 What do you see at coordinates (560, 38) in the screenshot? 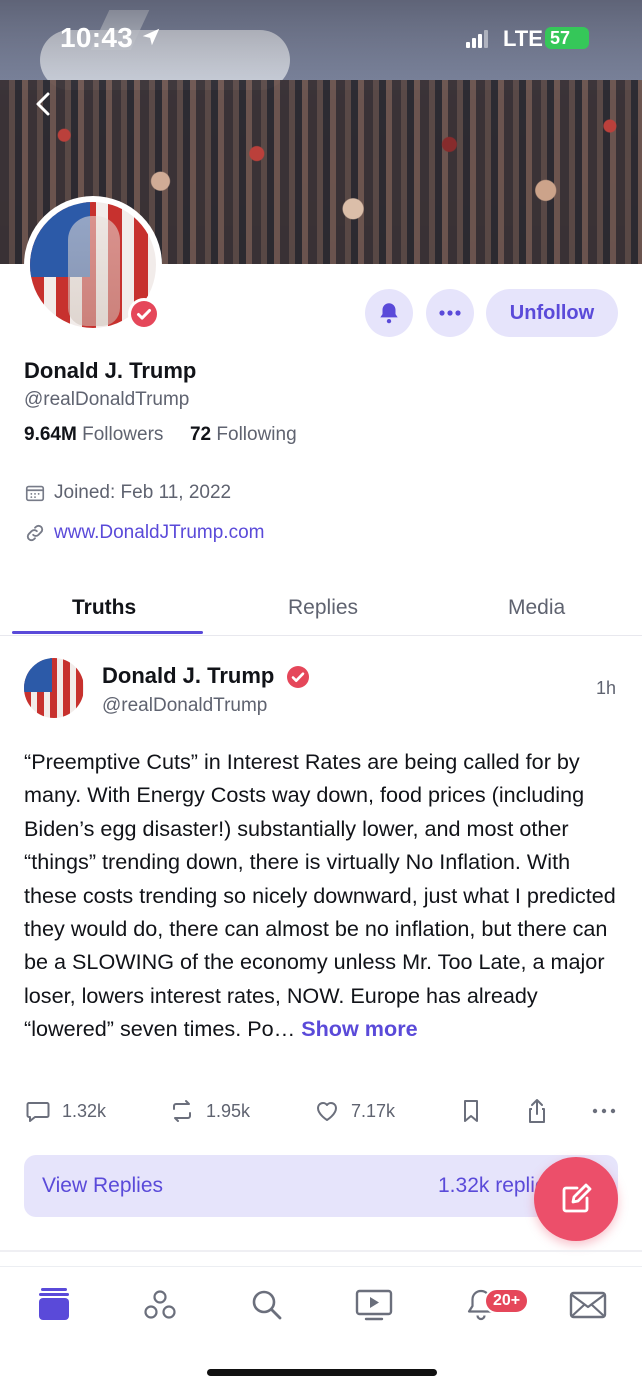
I see `battery-level: 57` at bounding box center [560, 38].